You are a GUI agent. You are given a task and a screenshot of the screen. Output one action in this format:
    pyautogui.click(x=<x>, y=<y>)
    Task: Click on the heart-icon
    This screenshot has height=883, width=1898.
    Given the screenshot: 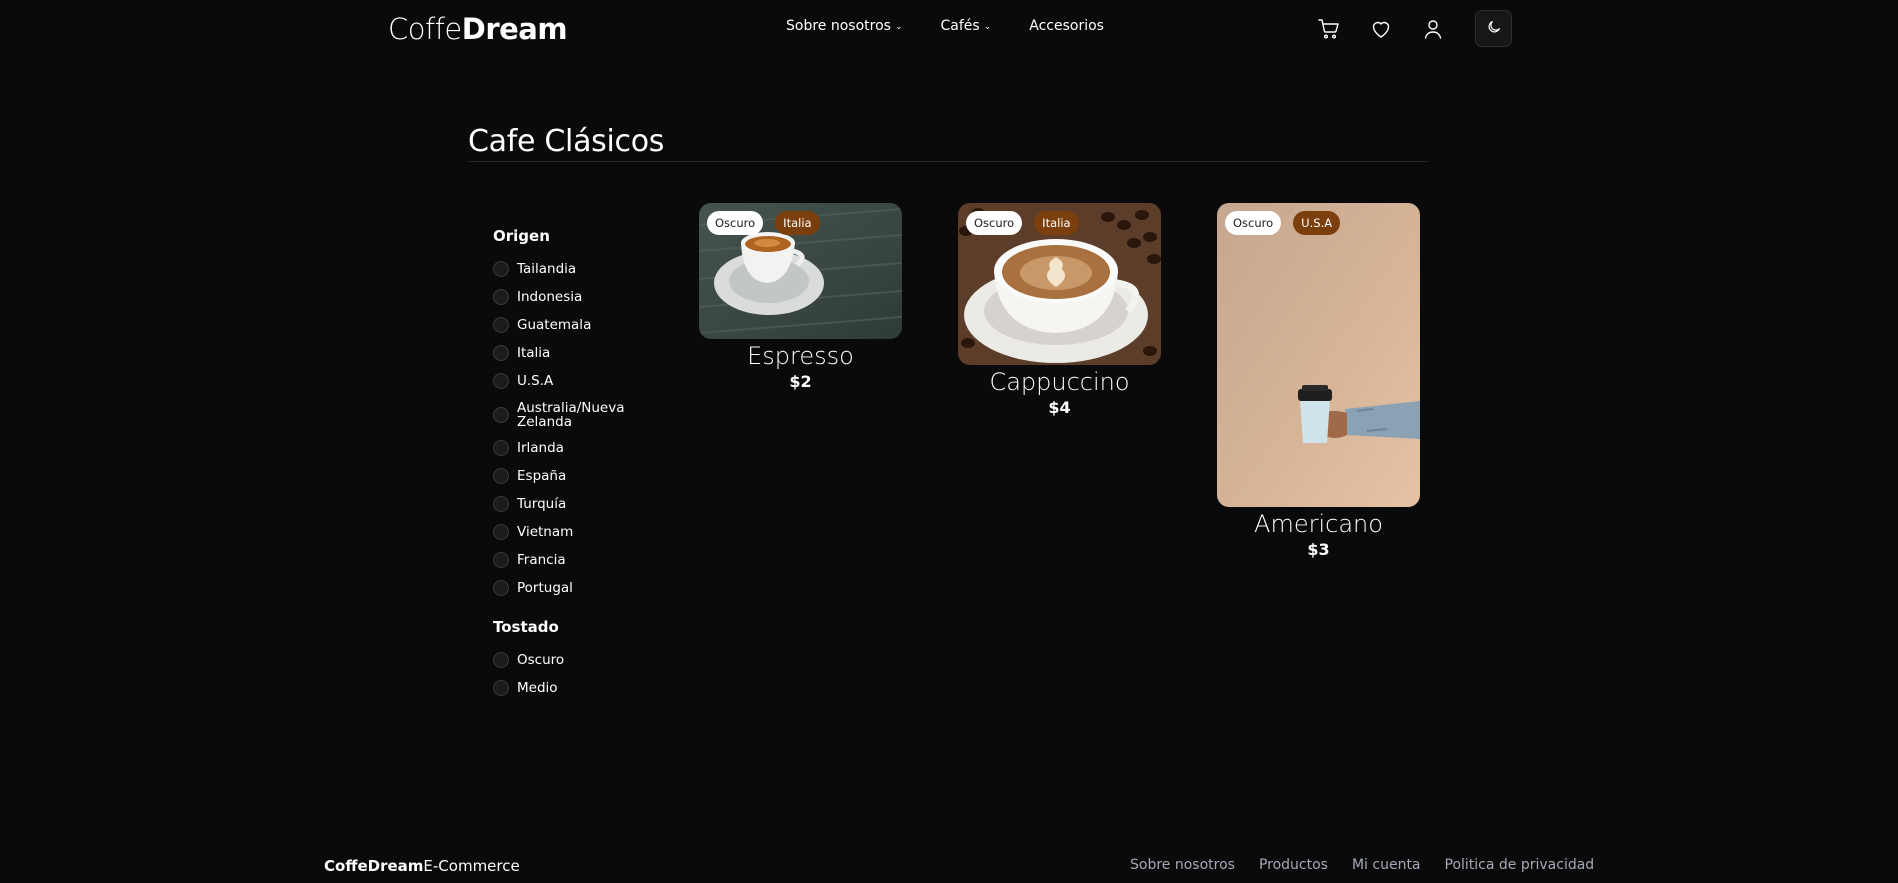 What is the action you would take?
    pyautogui.click(x=1381, y=29)
    